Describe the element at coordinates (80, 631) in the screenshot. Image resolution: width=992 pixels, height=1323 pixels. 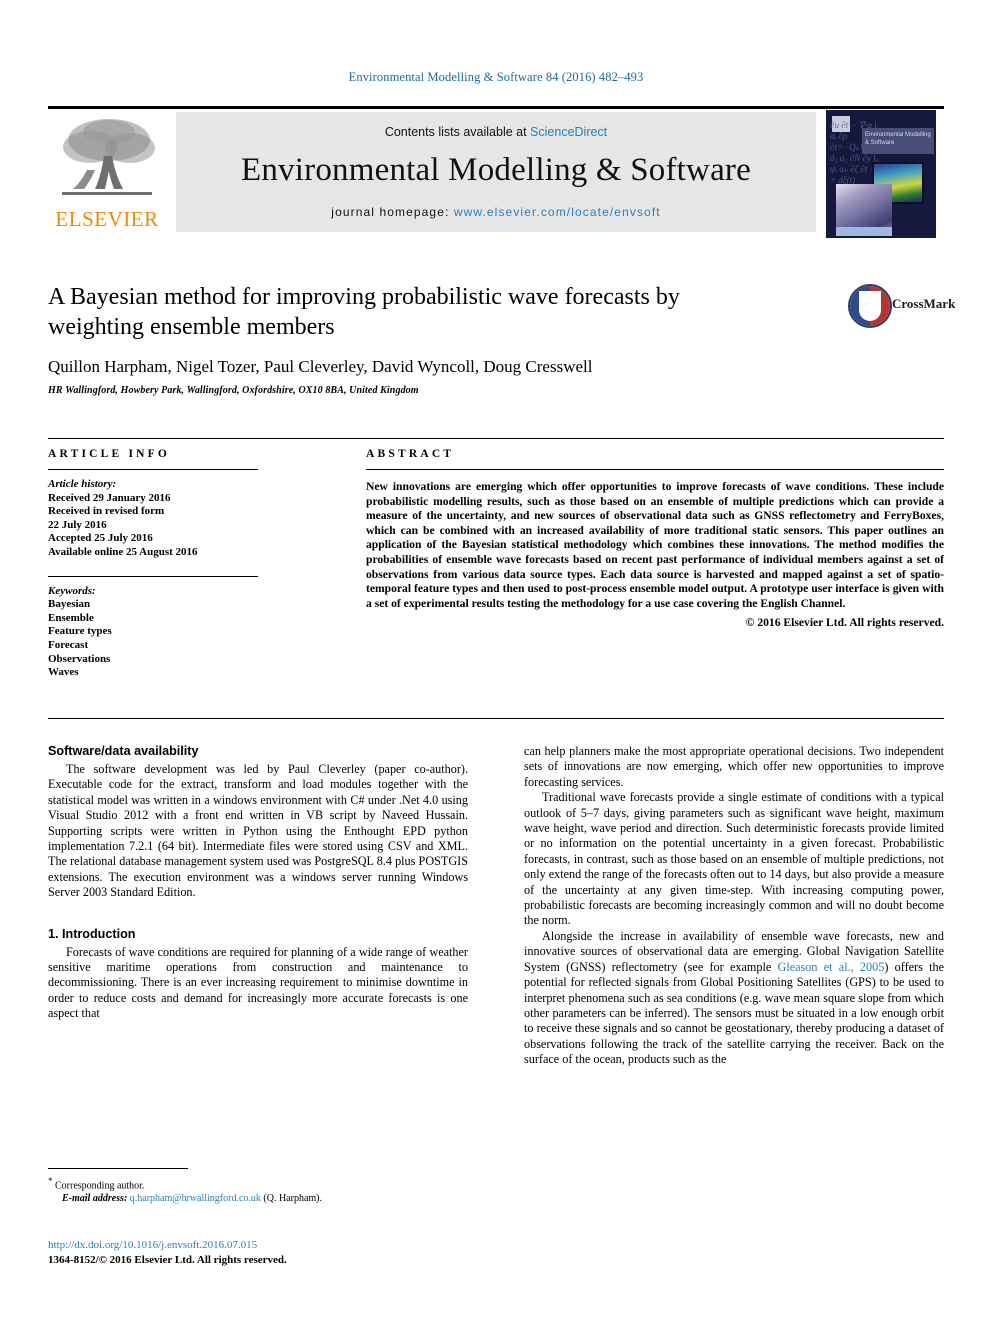
I see `keyword-item: Feature types` at that location.